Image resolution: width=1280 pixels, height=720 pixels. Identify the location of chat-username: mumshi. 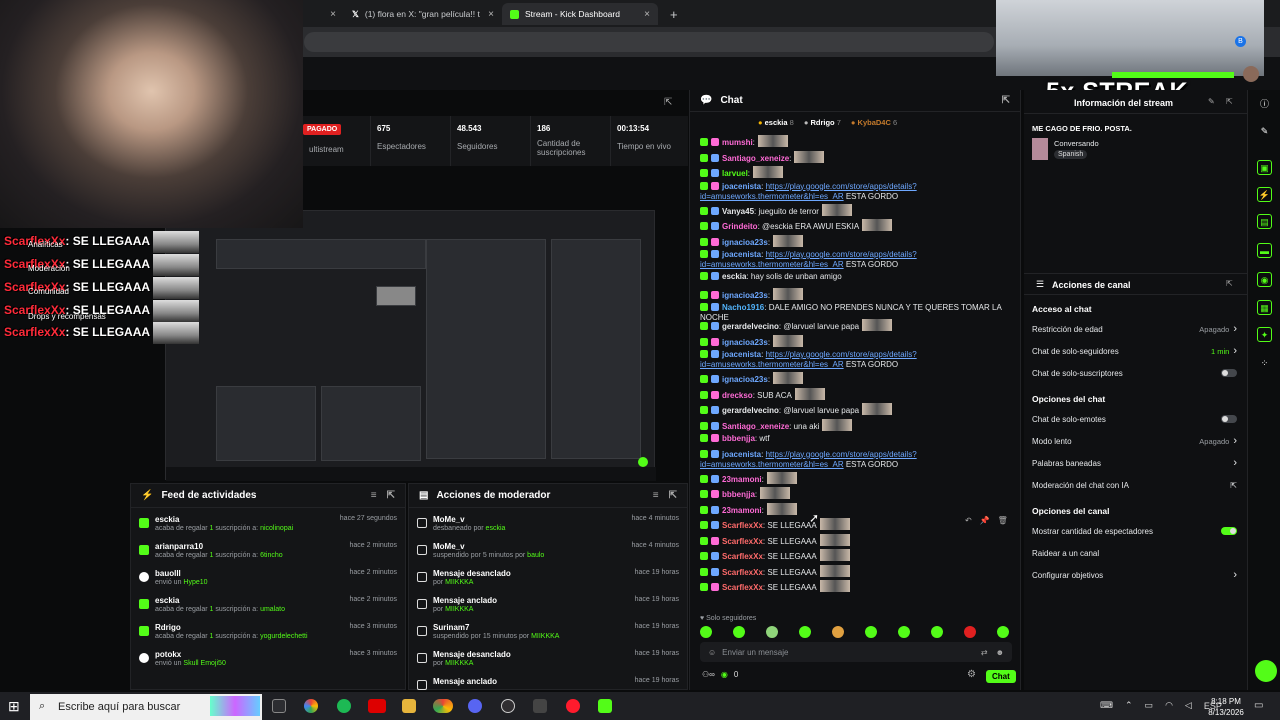
(737, 142).